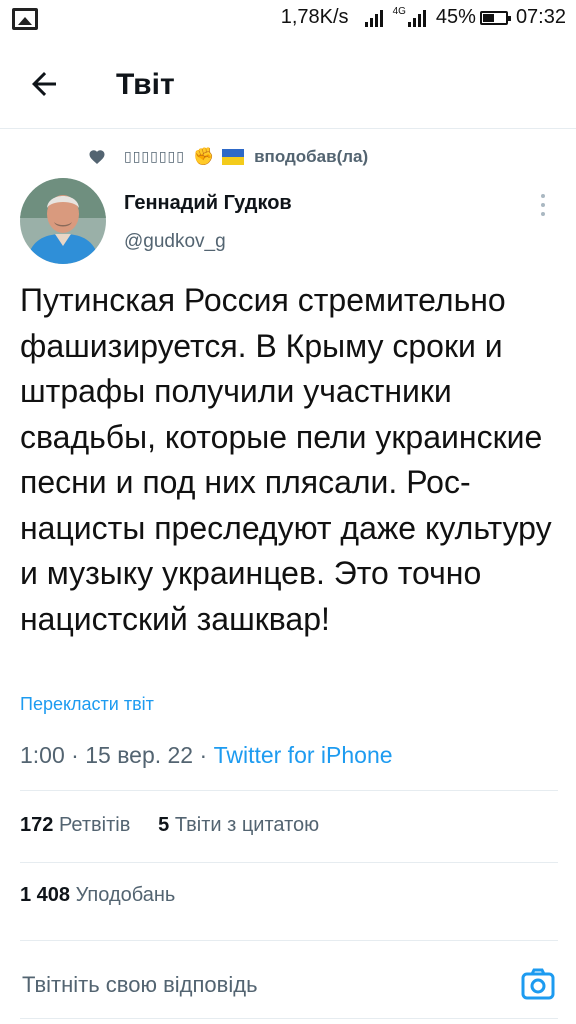 This screenshot has width=576, height=1024. Describe the element at coordinates (289, 1018) in the screenshot. I see `reply-underline` at that location.